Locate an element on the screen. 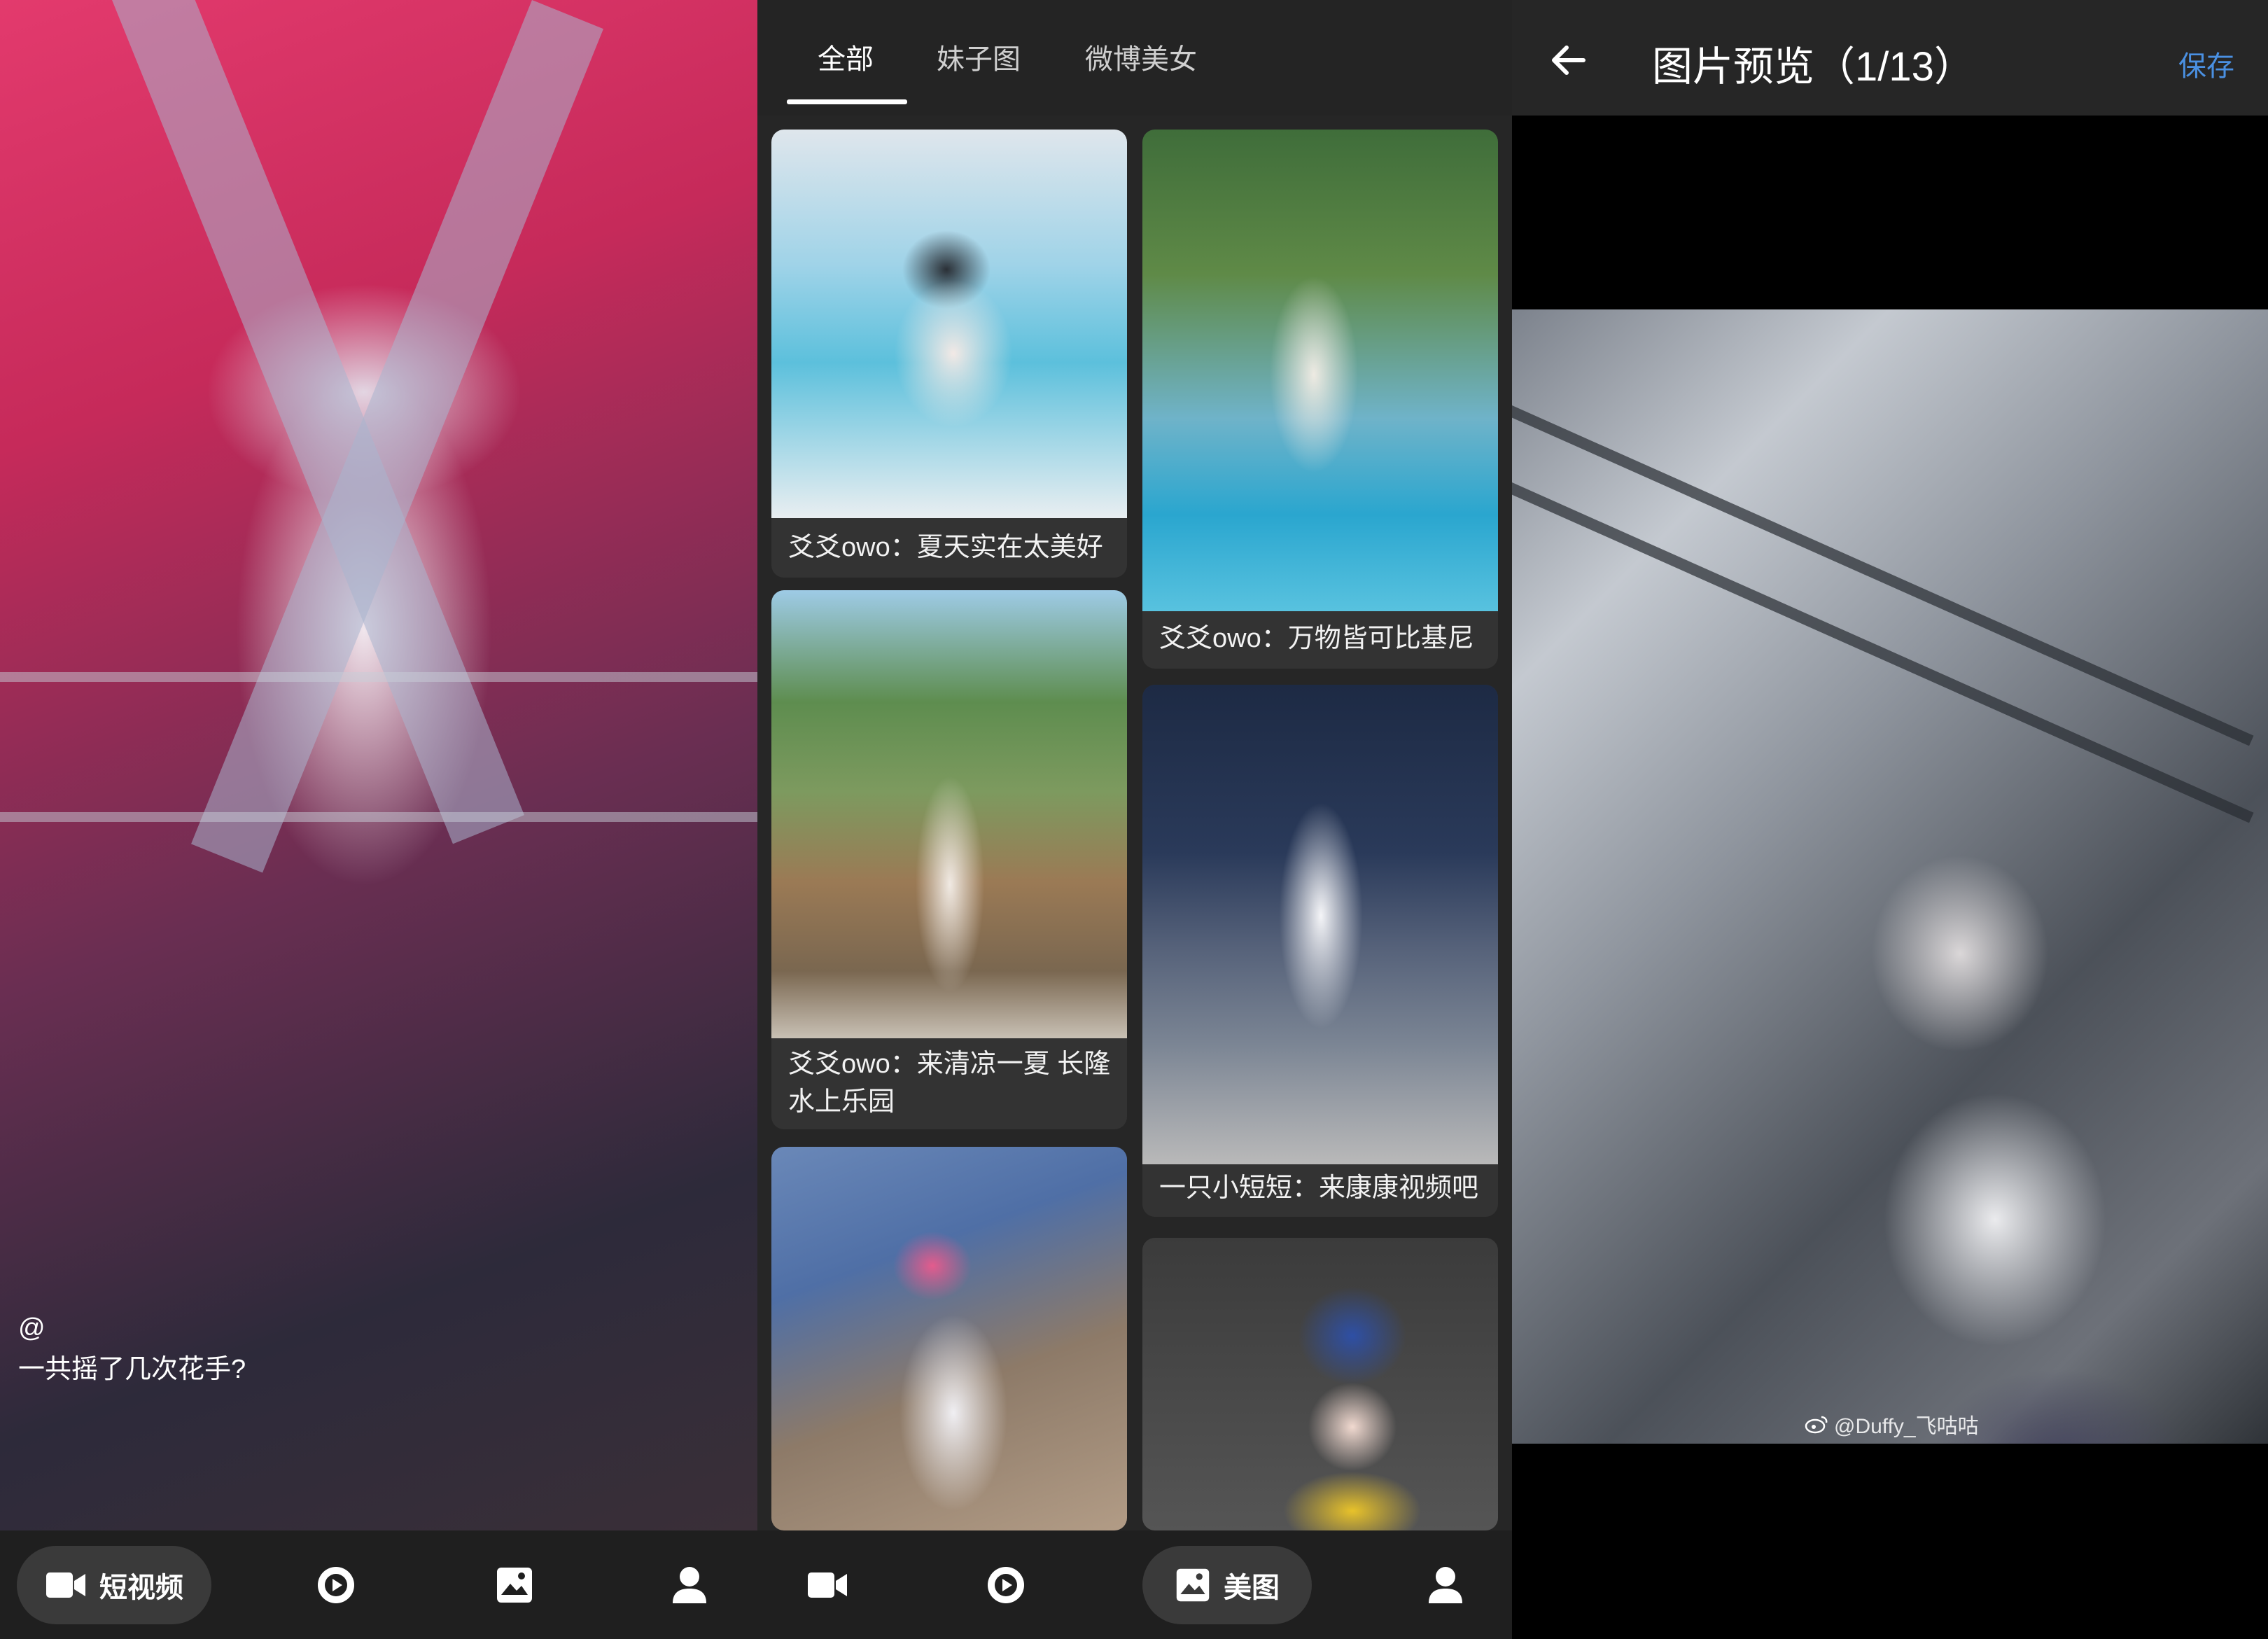  nav-item-label: 美图 is located at coordinates (1252, 1587).